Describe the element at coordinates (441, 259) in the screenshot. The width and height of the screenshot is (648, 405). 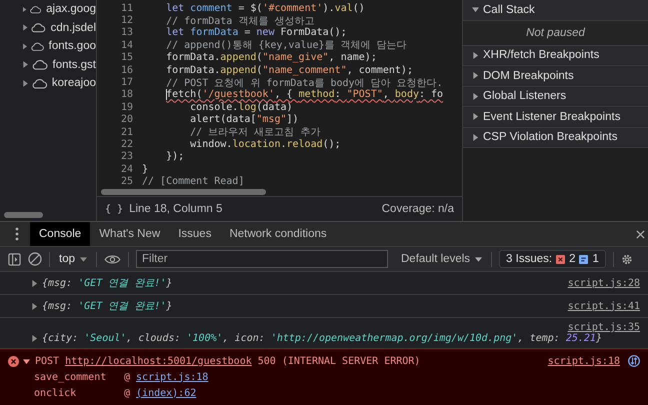
I see `log-levels-dropdown: Default levels` at that location.